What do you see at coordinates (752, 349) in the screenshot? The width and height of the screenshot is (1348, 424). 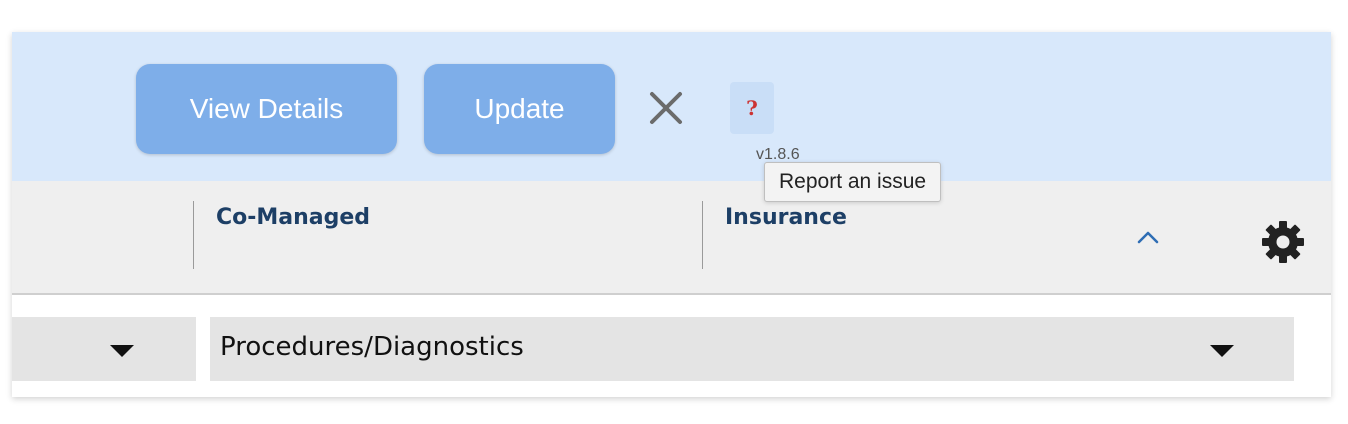 I see `category-dropdown: Procedures/Diagnostics` at bounding box center [752, 349].